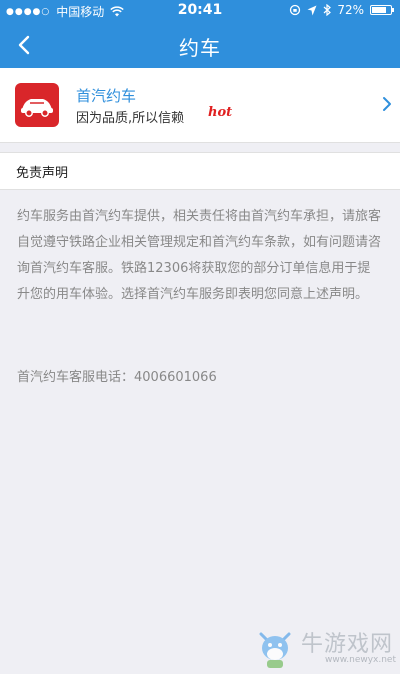  Describe the element at coordinates (117, 377) in the screenshot. I see `customer-service-phone: 首汽约车客服电话：4006601066` at that location.